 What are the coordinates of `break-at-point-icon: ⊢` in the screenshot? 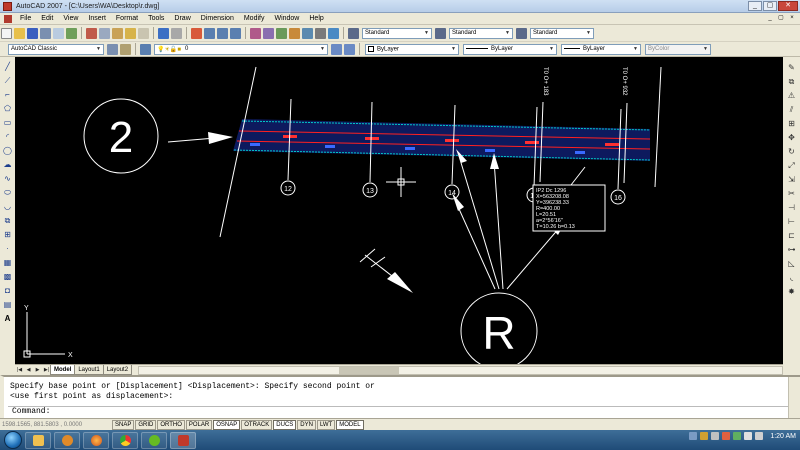 It's located at (791, 221).